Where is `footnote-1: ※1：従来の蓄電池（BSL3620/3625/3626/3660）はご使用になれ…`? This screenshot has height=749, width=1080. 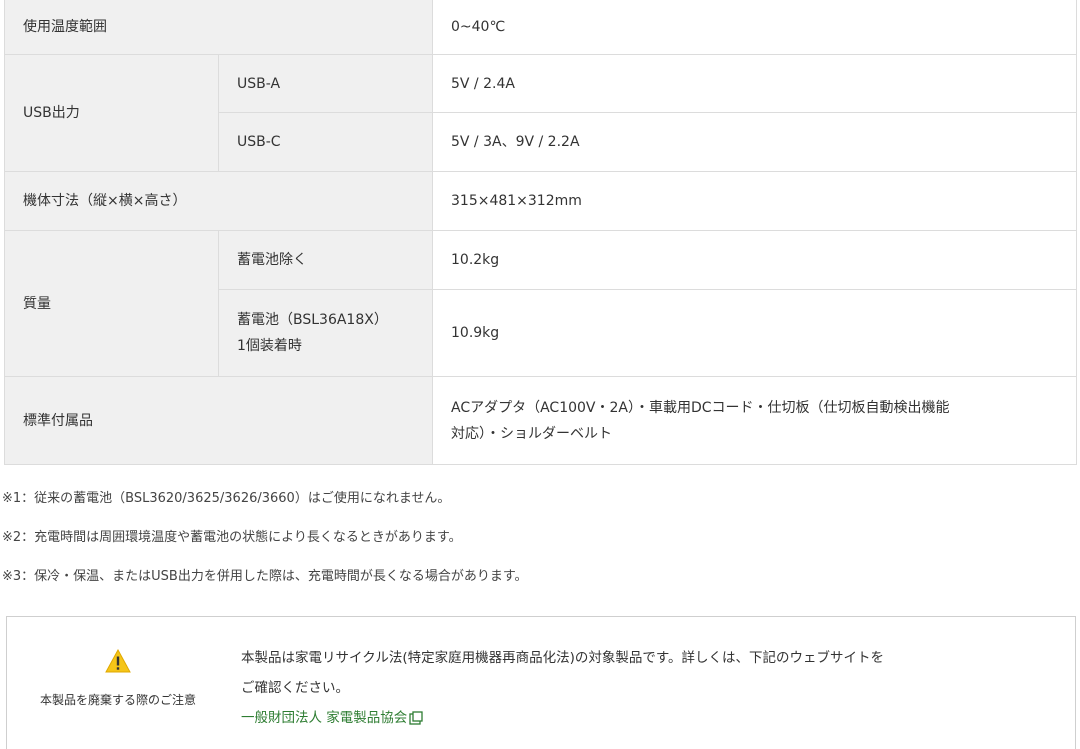
footnote-1: ※1：従来の蓄電池（BSL3620/3625/3626/3660）はご使用になれ… is located at coordinates (226, 498).